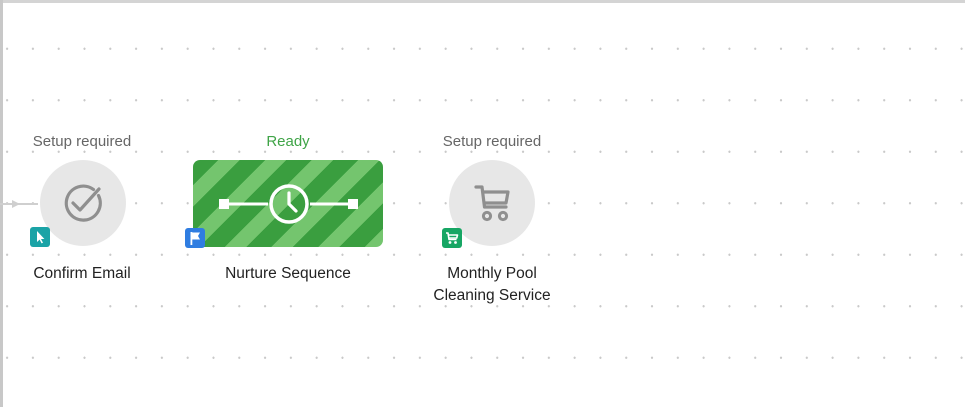 This screenshot has width=965, height=407. I want to click on node-name: Monthly Pool Cleaning Service, so click(492, 285).